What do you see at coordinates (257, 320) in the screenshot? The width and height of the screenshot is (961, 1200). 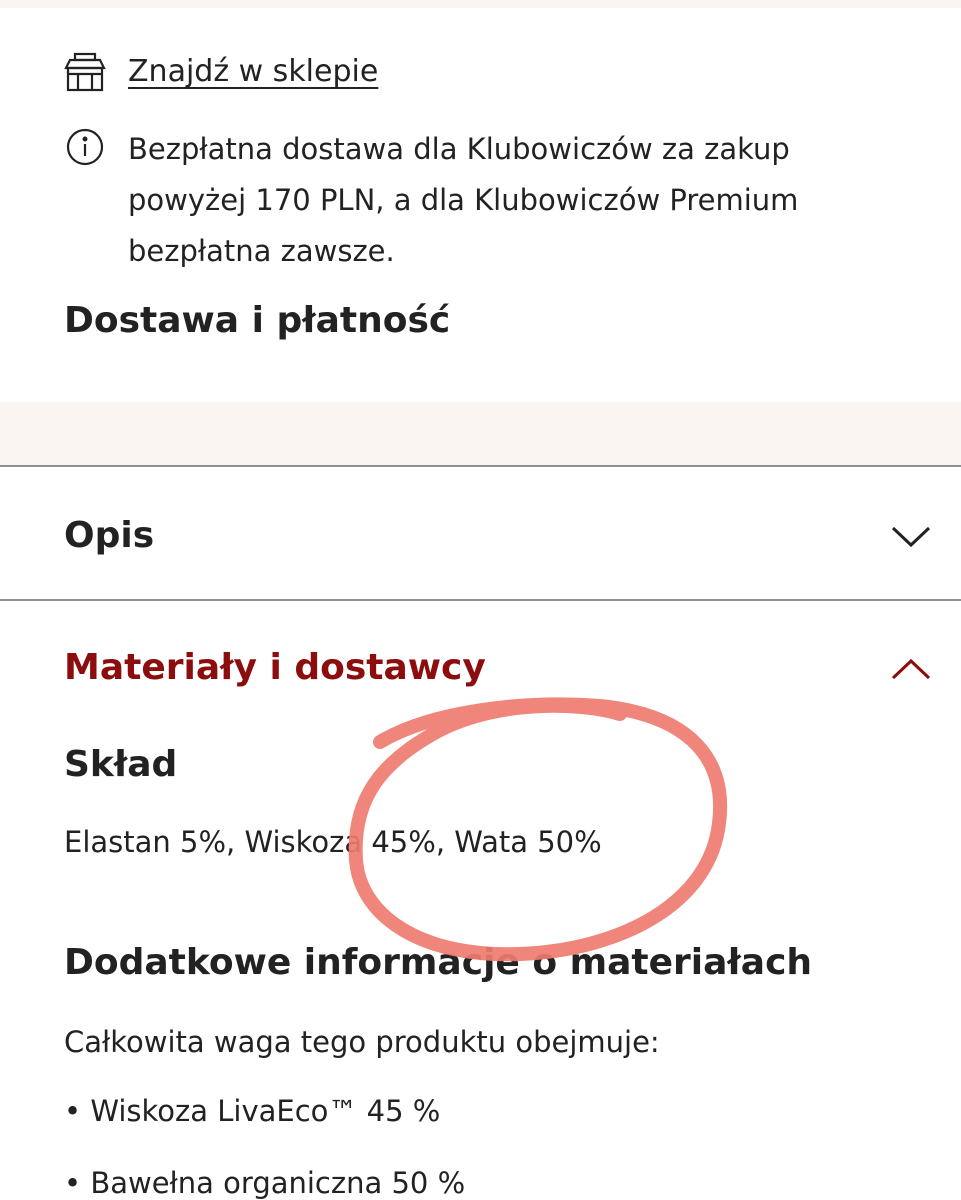 I see `delivery-payment-link: Dostawa i płatność` at bounding box center [257, 320].